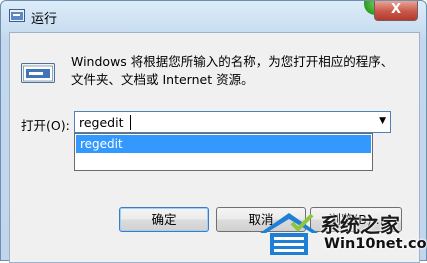  I want to click on autocomplete-dropdown: regedit, so click(223, 152).